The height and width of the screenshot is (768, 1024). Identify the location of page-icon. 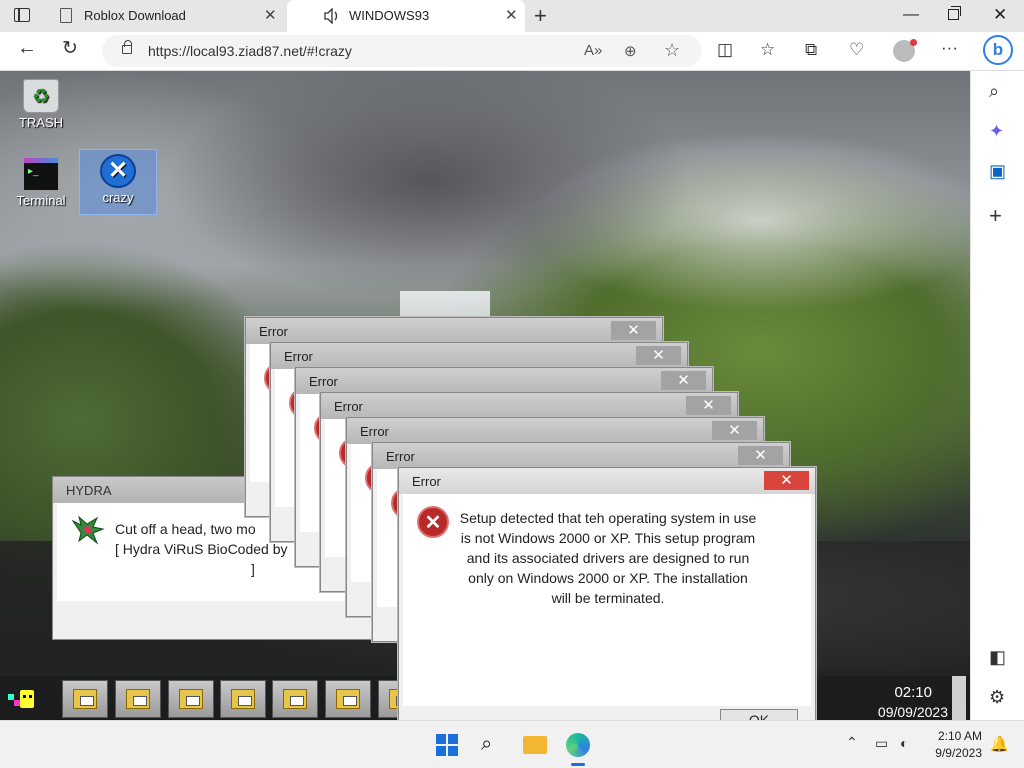
(66, 15).